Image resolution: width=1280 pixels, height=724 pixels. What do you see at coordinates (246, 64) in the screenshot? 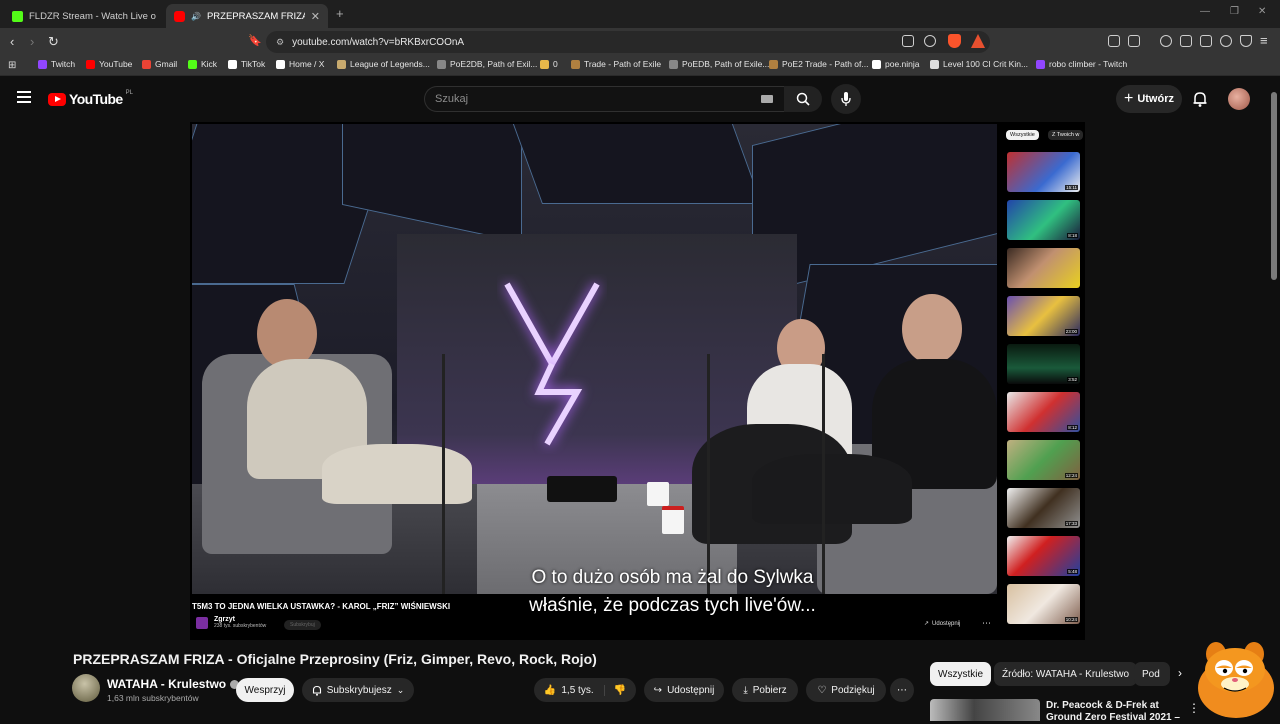
I see `bookmark-item: TikTok` at bounding box center [246, 64].